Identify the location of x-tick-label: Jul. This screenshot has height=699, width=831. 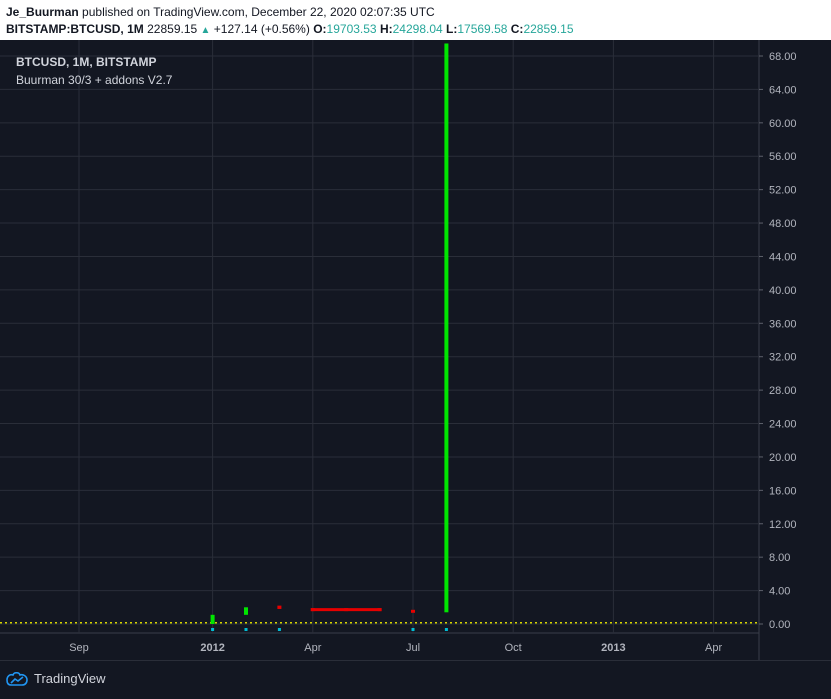
(413, 648).